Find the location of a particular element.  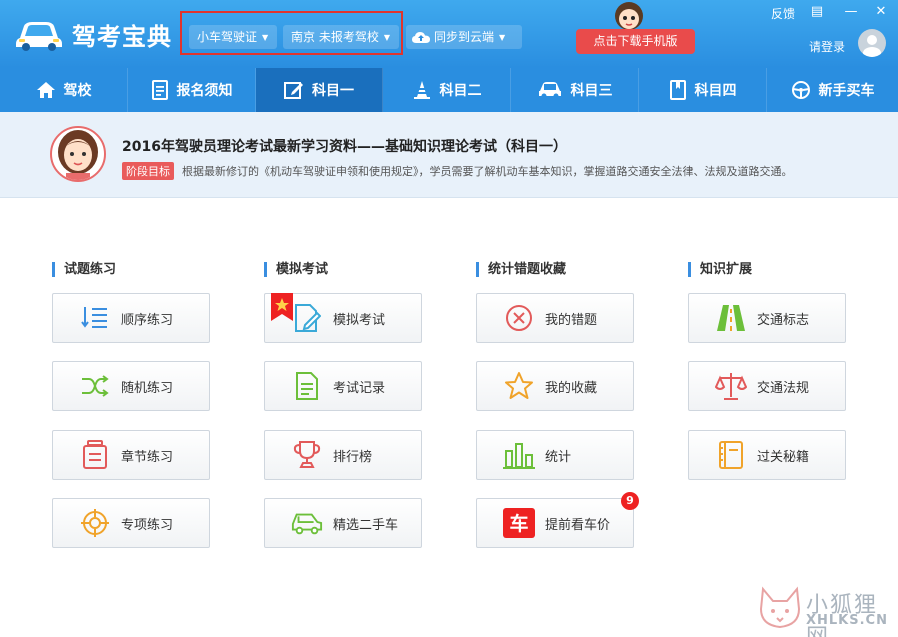

nav-item-subject-four: 科目四 is located at coordinates (703, 90).